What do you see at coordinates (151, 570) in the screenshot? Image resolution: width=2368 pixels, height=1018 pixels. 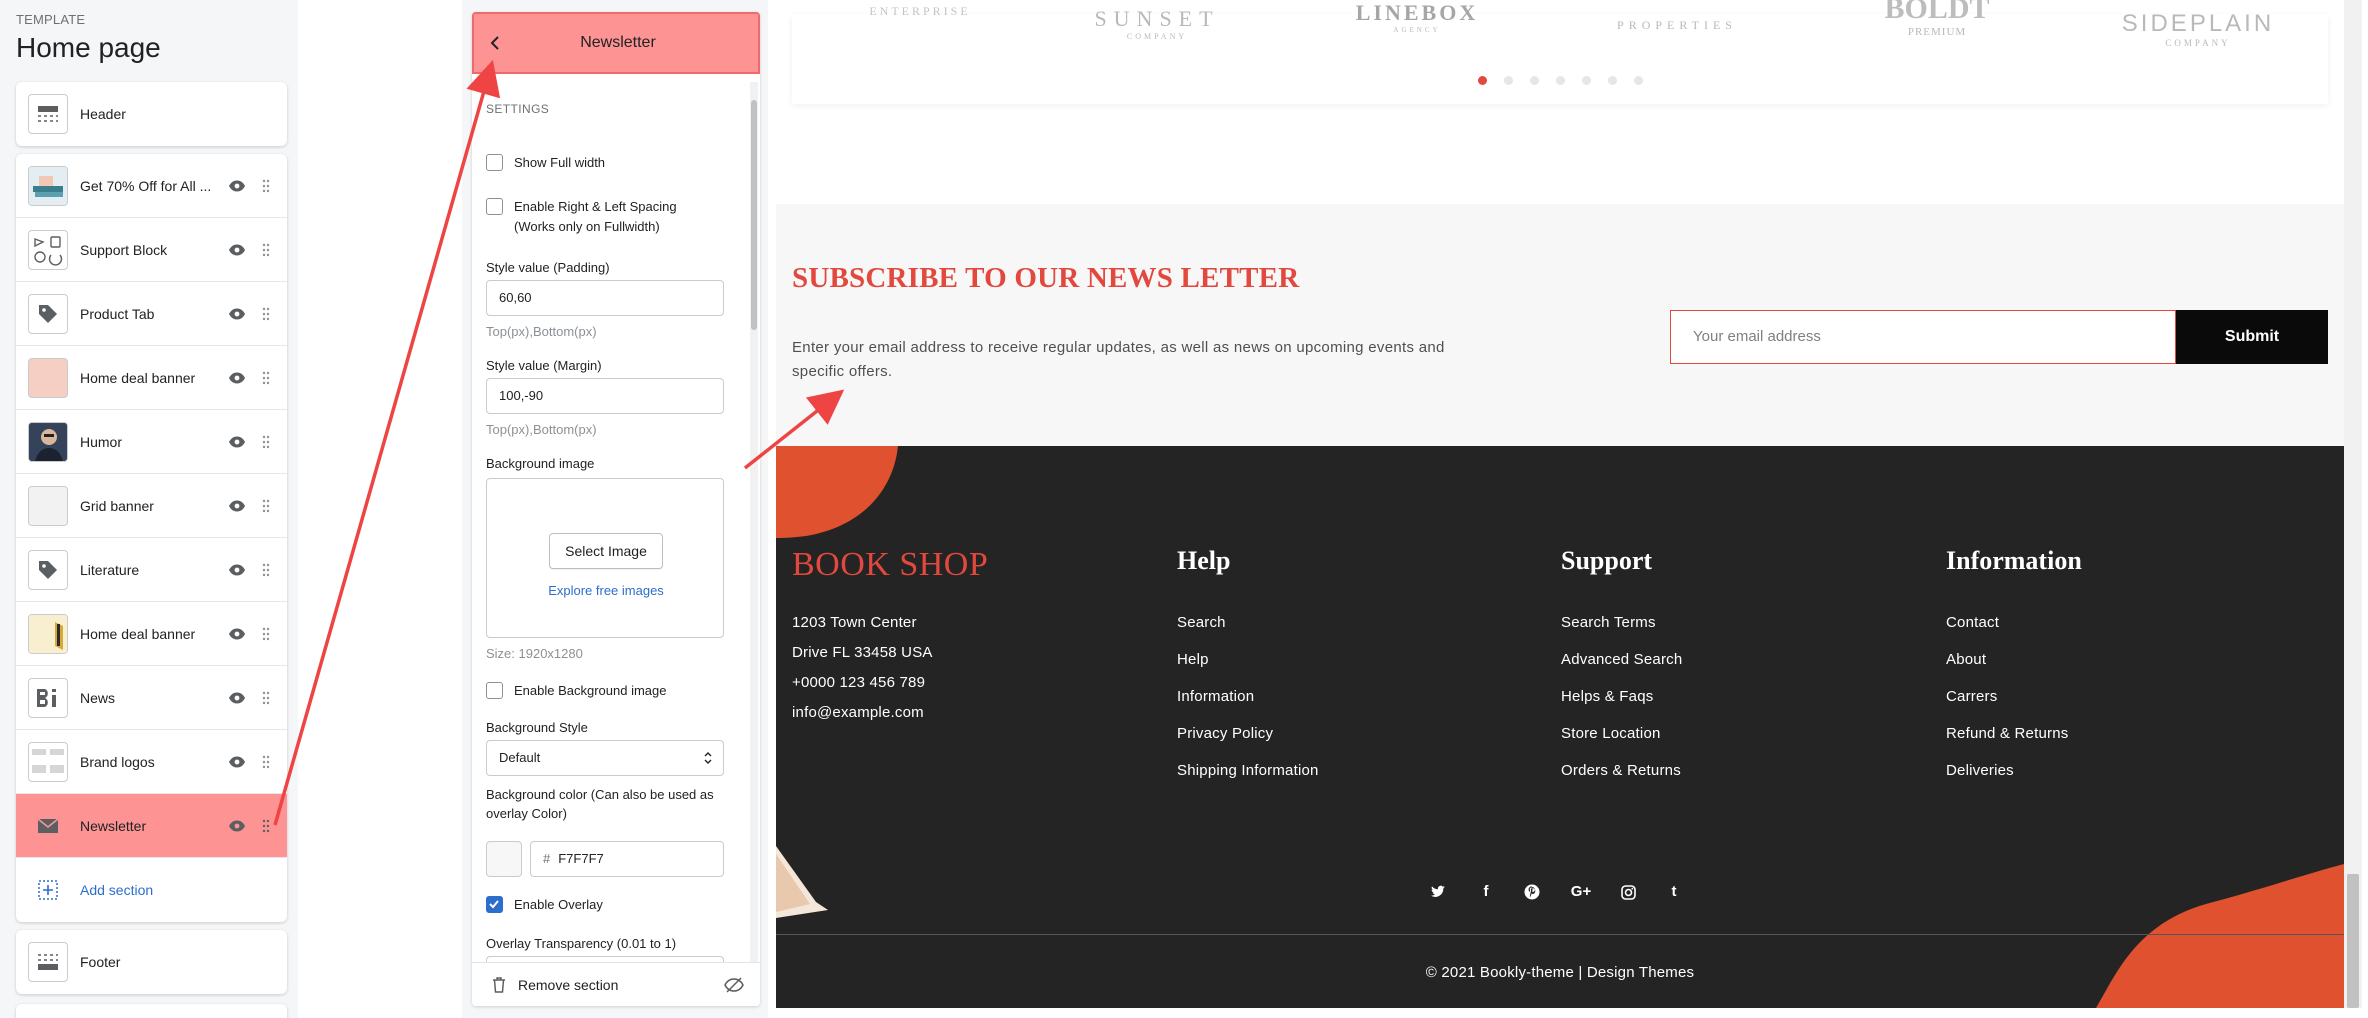 I see `section-row: Literature` at bounding box center [151, 570].